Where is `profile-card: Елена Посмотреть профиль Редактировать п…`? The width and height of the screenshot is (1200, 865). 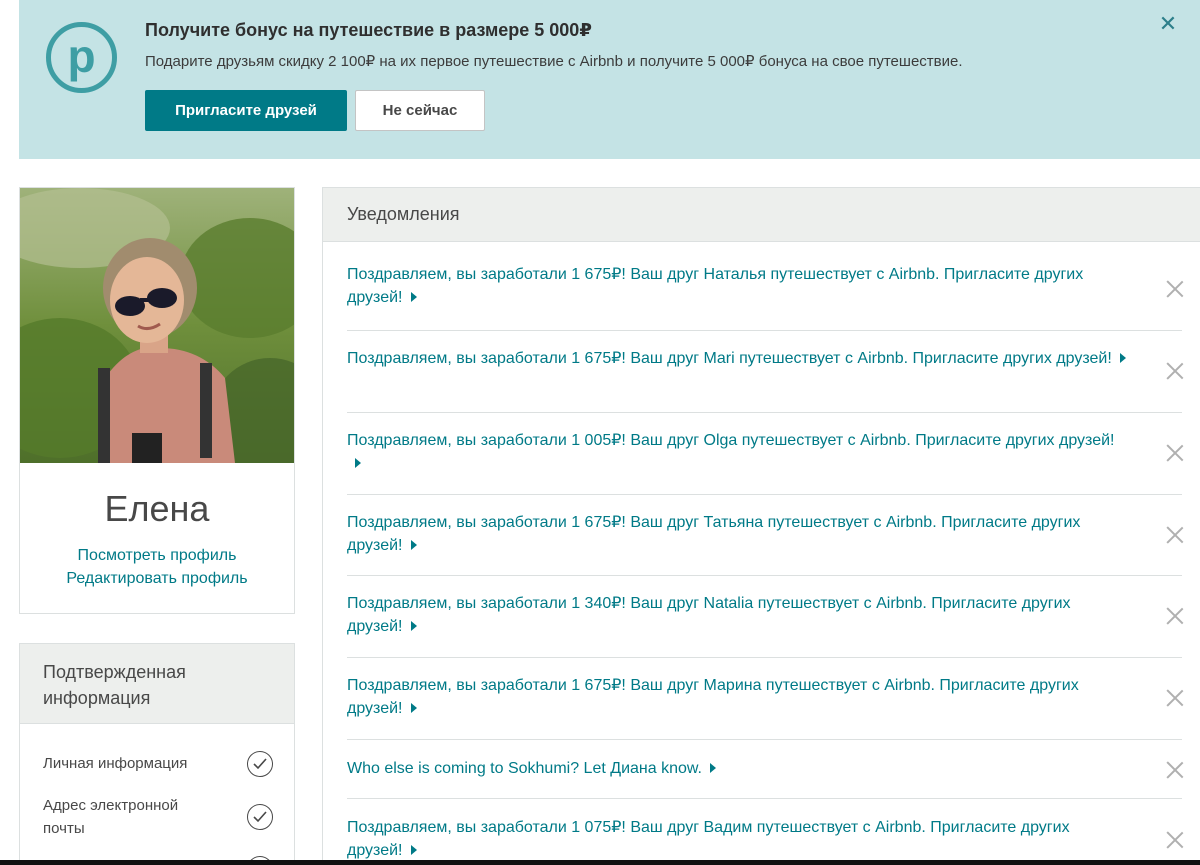
profile-card: Елена Посмотреть профиль Редактировать п… is located at coordinates (157, 400).